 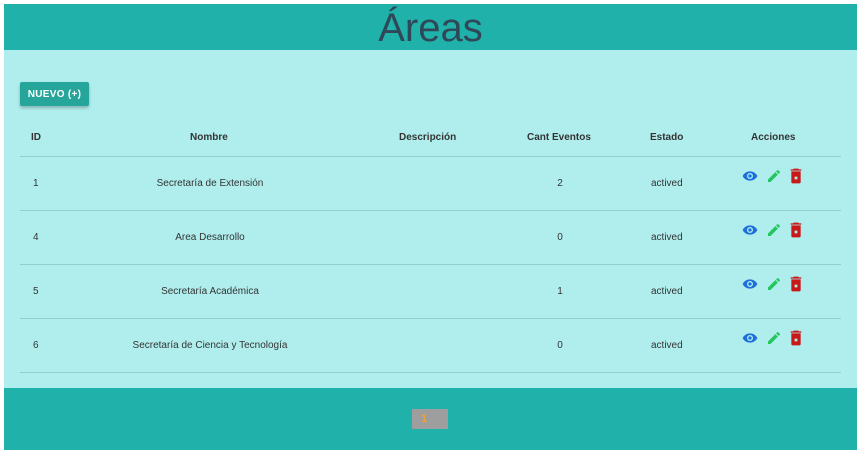 I want to click on column-header-cant-eventos: Cant Eventos, so click(x=559, y=137).